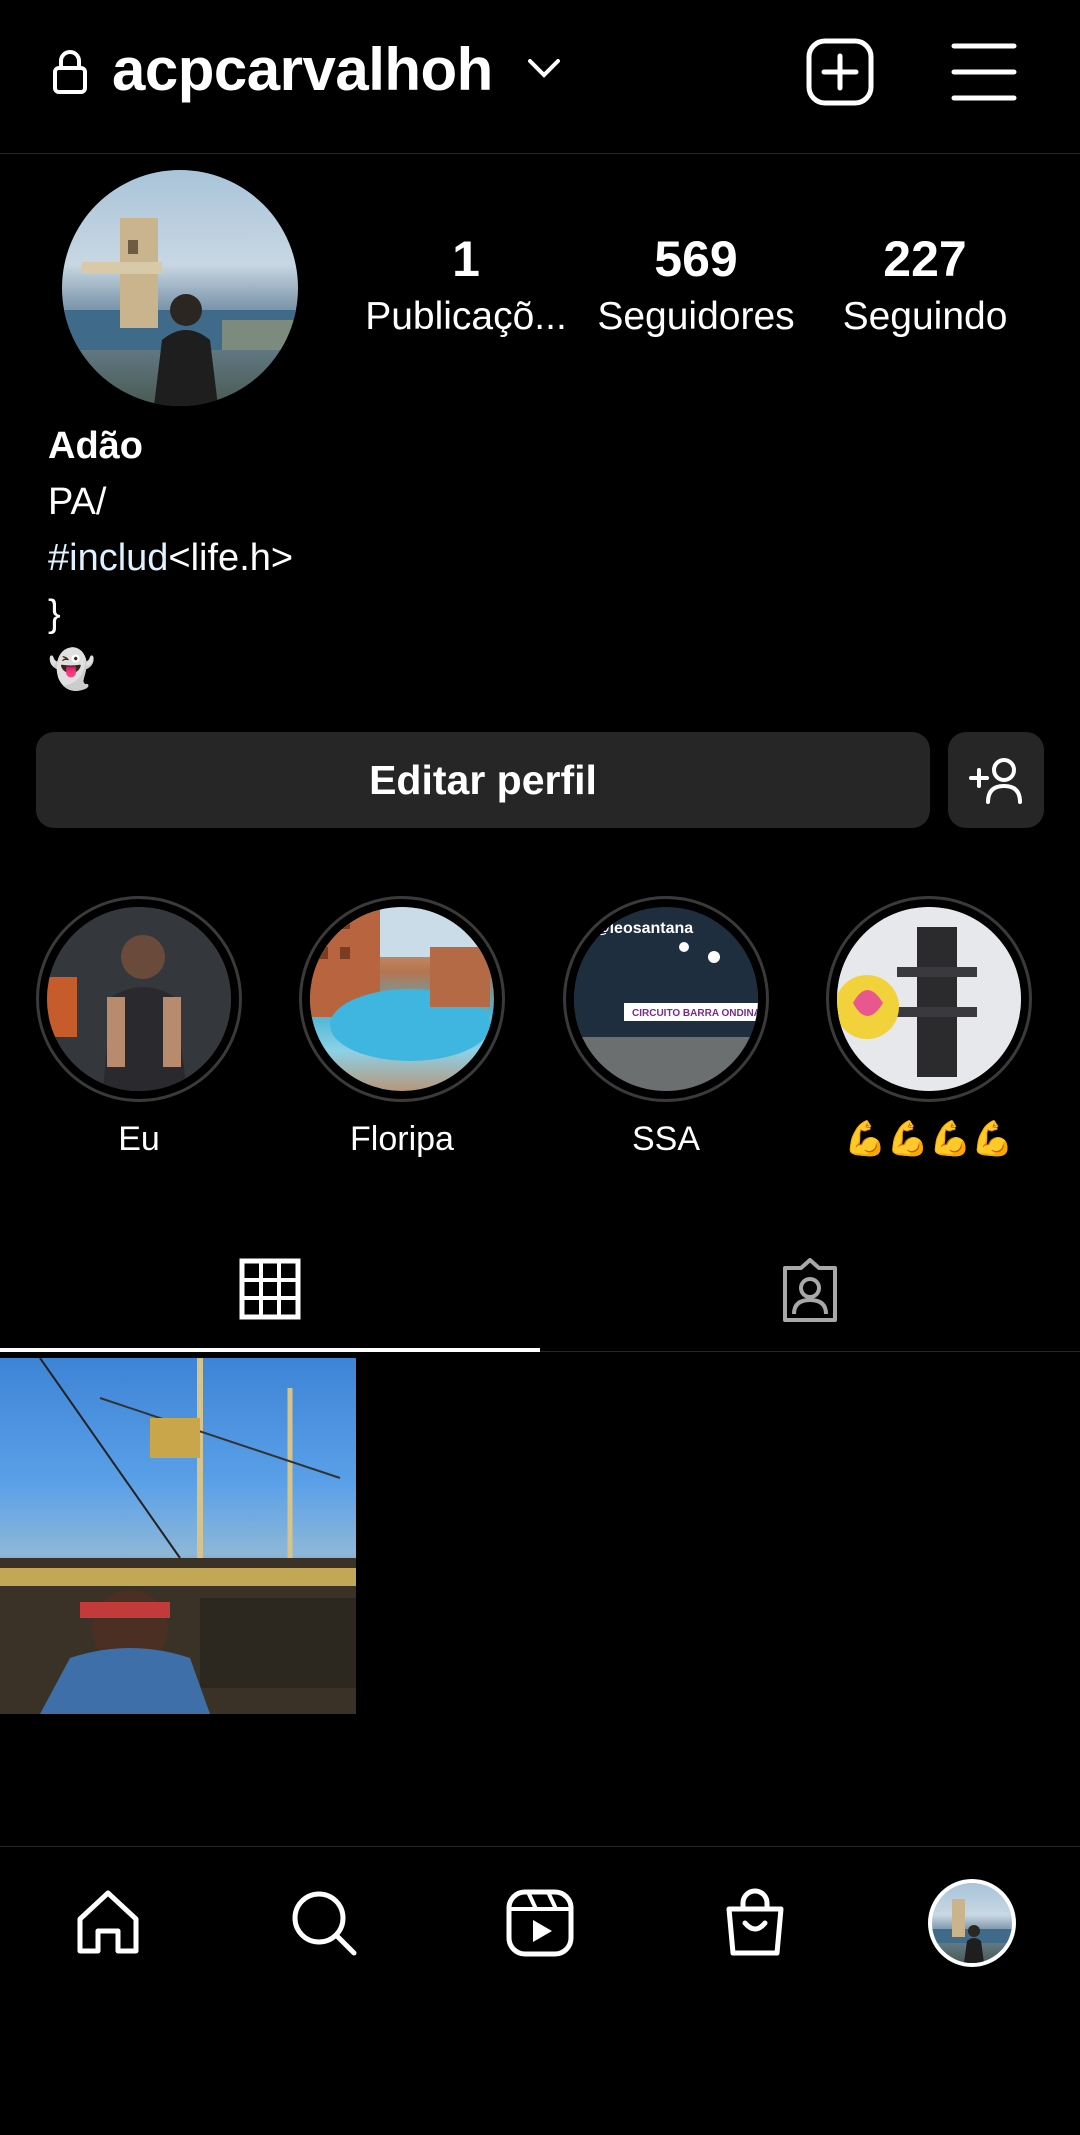  What do you see at coordinates (666, 1139) in the screenshot?
I see `highlight-label: SSA` at bounding box center [666, 1139].